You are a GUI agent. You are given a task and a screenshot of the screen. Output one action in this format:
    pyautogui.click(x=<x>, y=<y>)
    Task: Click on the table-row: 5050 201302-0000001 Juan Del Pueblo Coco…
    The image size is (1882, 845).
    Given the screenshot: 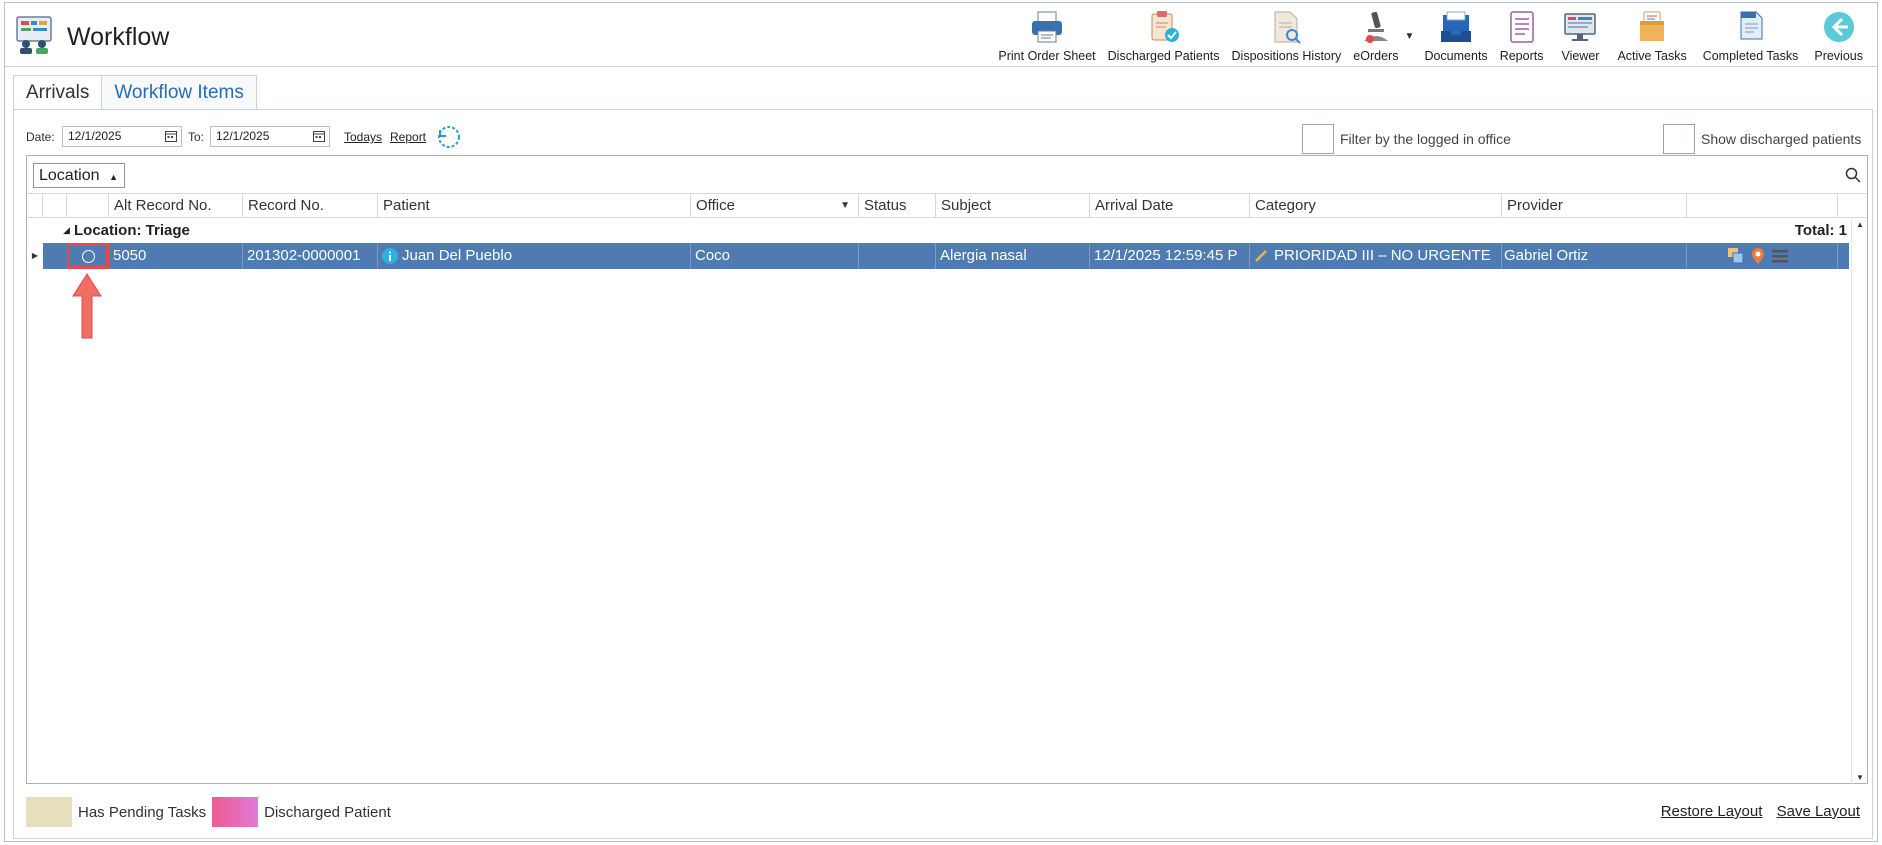 What is the action you would take?
    pyautogui.click(x=946, y=256)
    